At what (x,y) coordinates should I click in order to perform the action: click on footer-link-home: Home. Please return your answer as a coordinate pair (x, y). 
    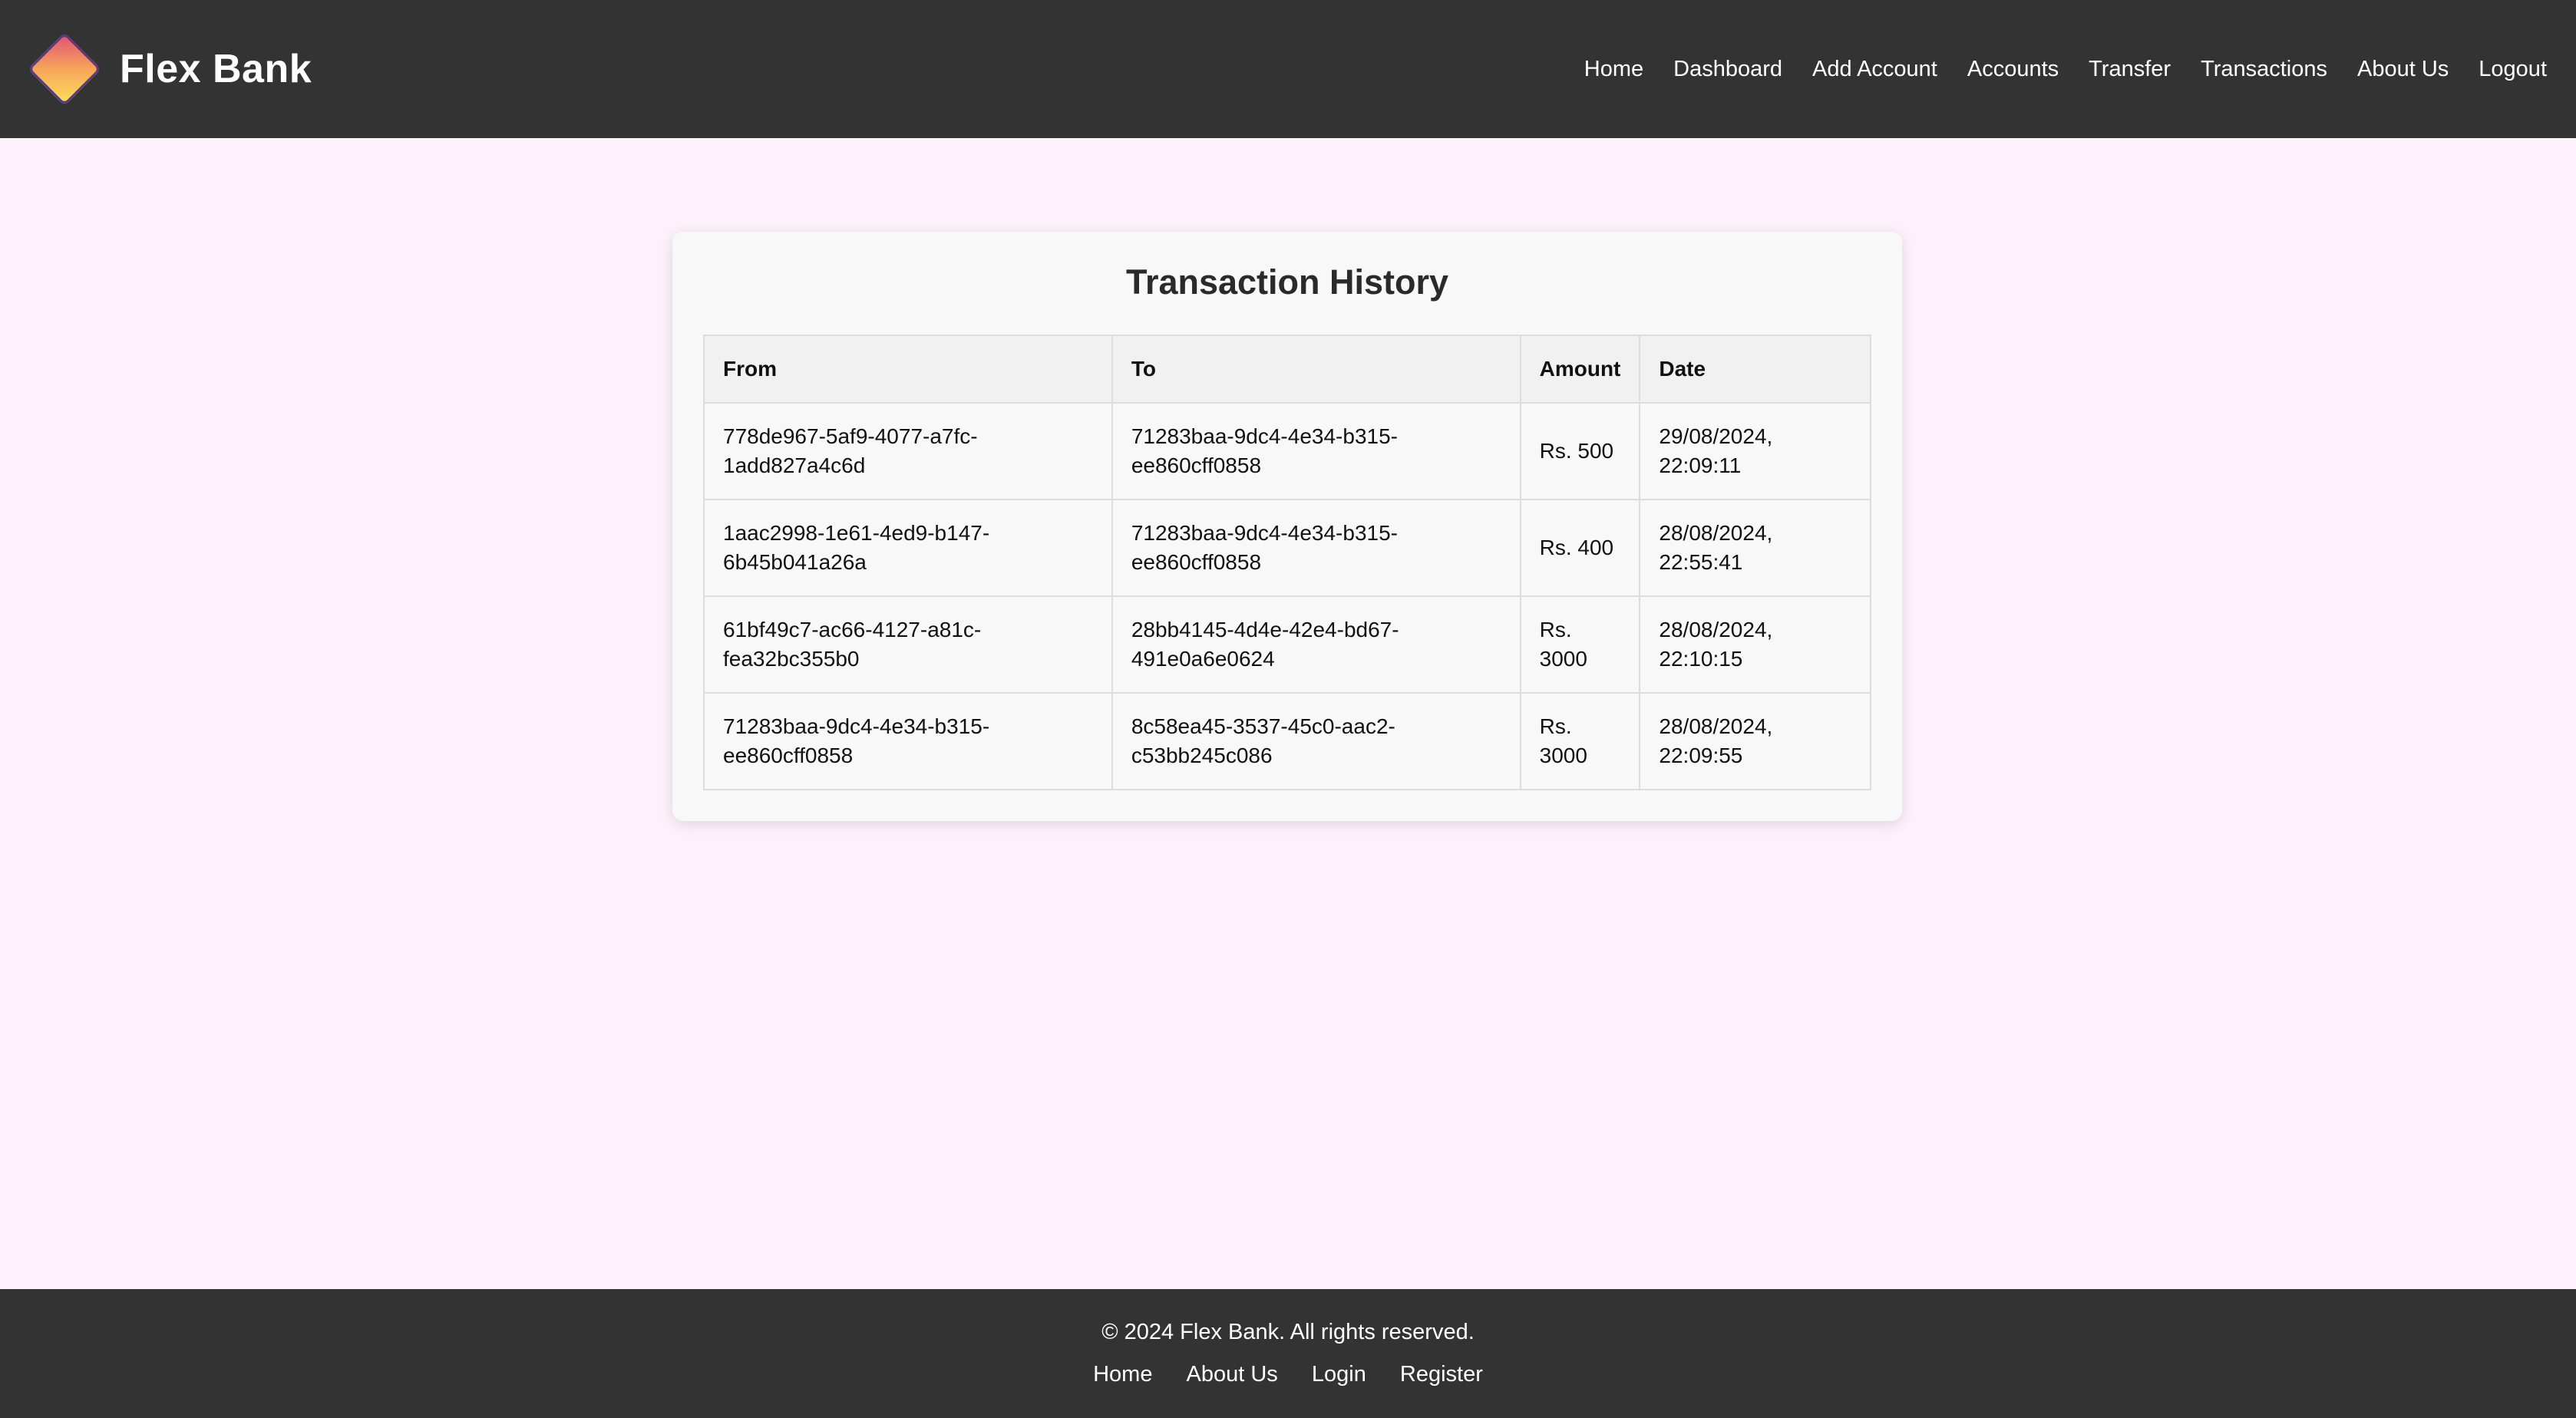
    Looking at the image, I should click on (1122, 1374).